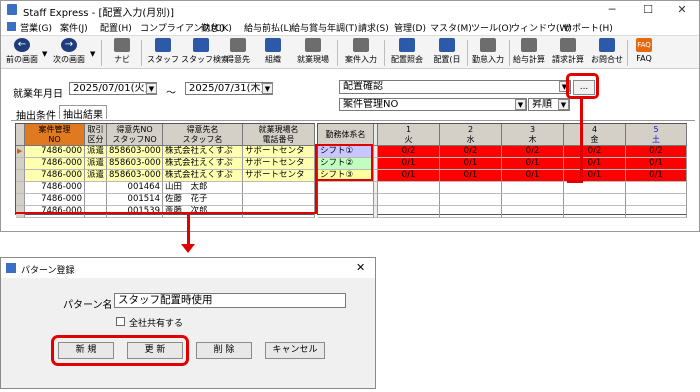 Image resolution: width=700 pixels, height=392 pixels. Describe the element at coordinates (151, 88) in the screenshot. I see `date-from-dropdown-icon: ▼` at that location.